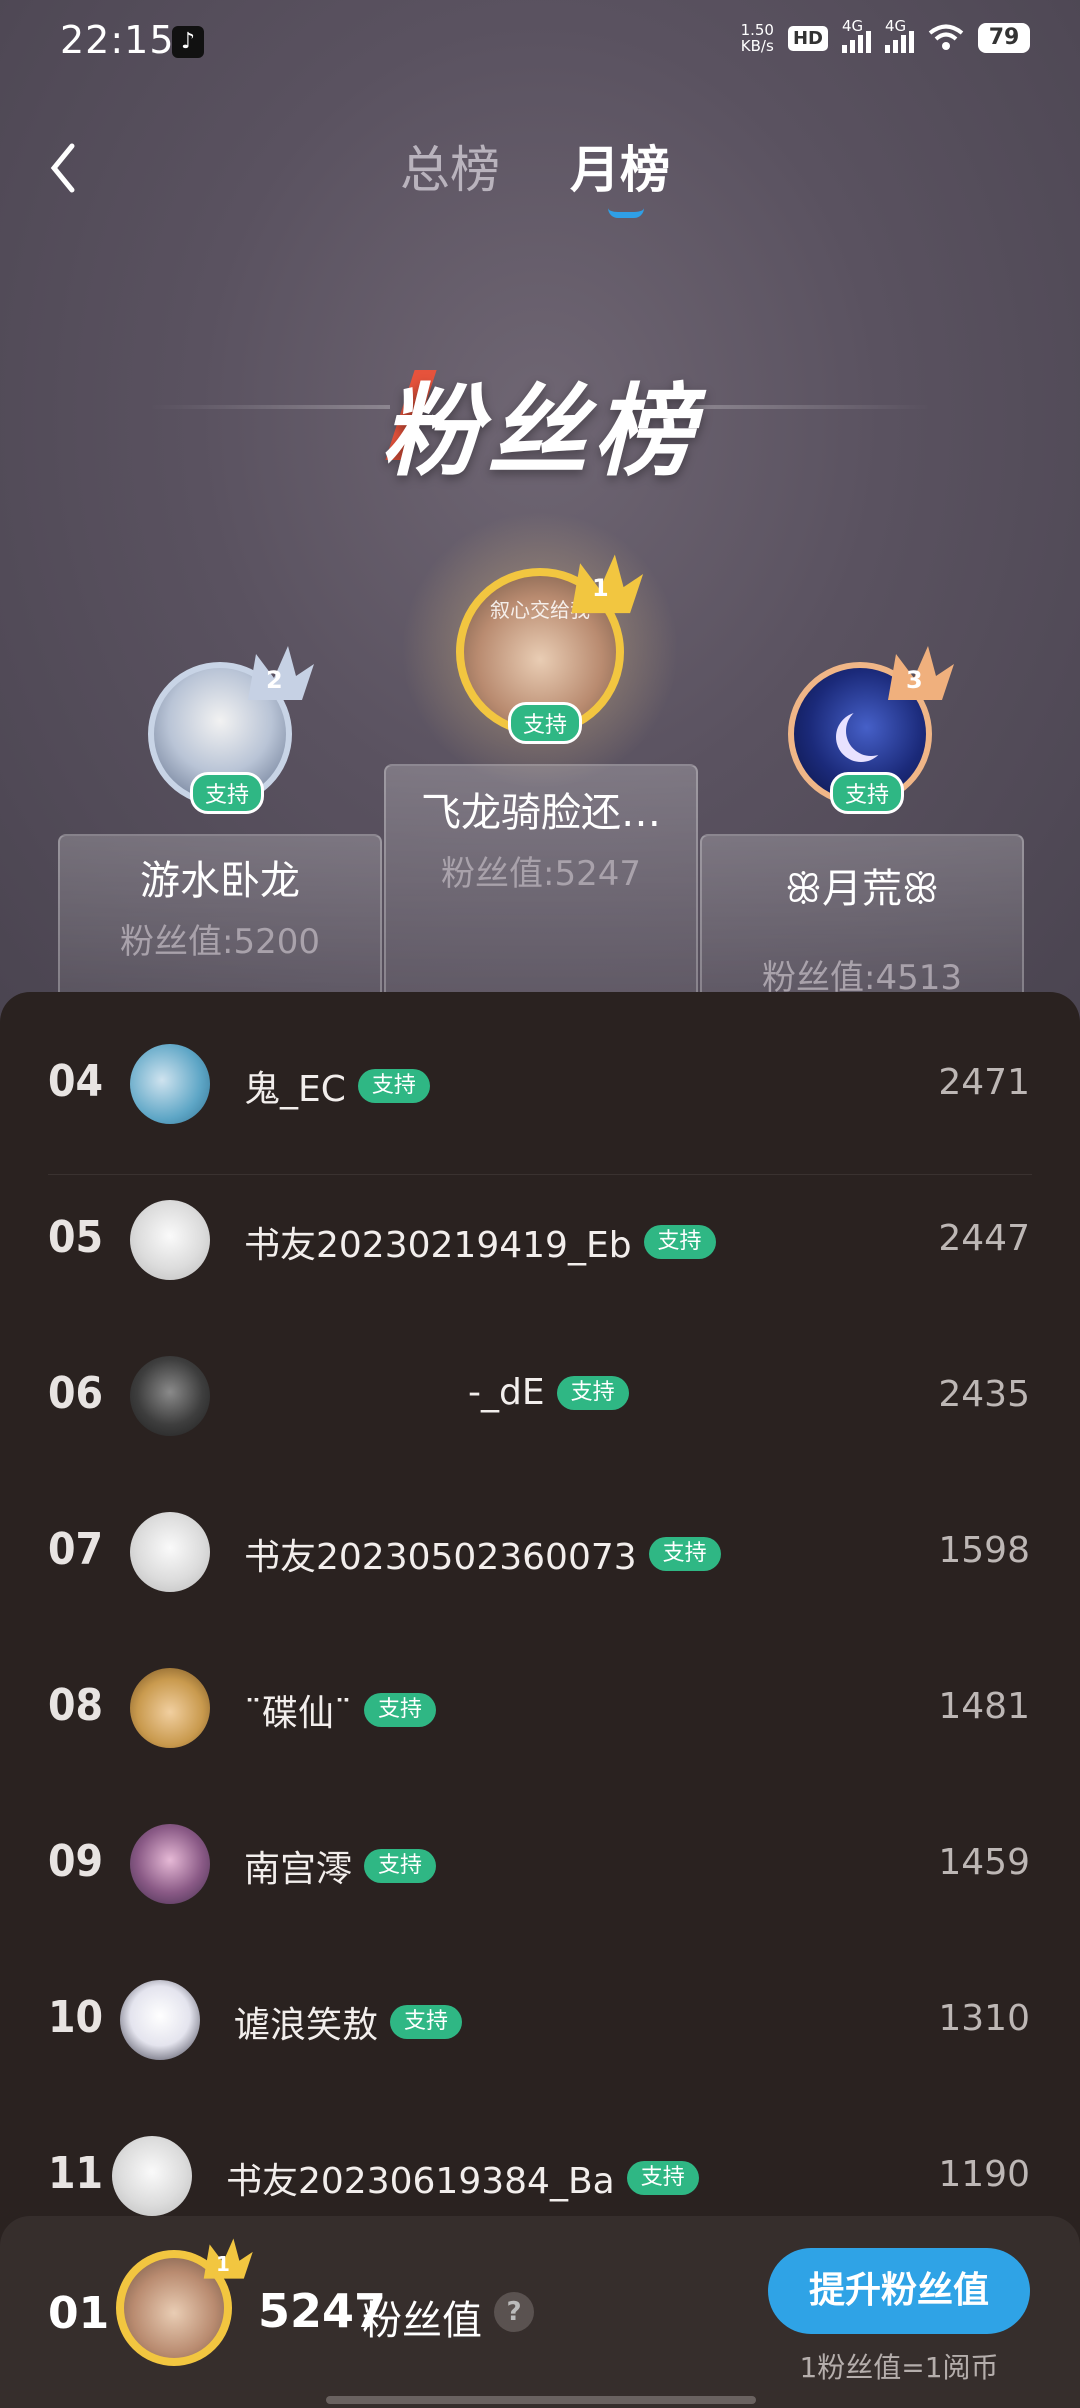  What do you see at coordinates (220, 942) in the screenshot?
I see `podium-second-fans: 粉丝值:5200` at bounding box center [220, 942].